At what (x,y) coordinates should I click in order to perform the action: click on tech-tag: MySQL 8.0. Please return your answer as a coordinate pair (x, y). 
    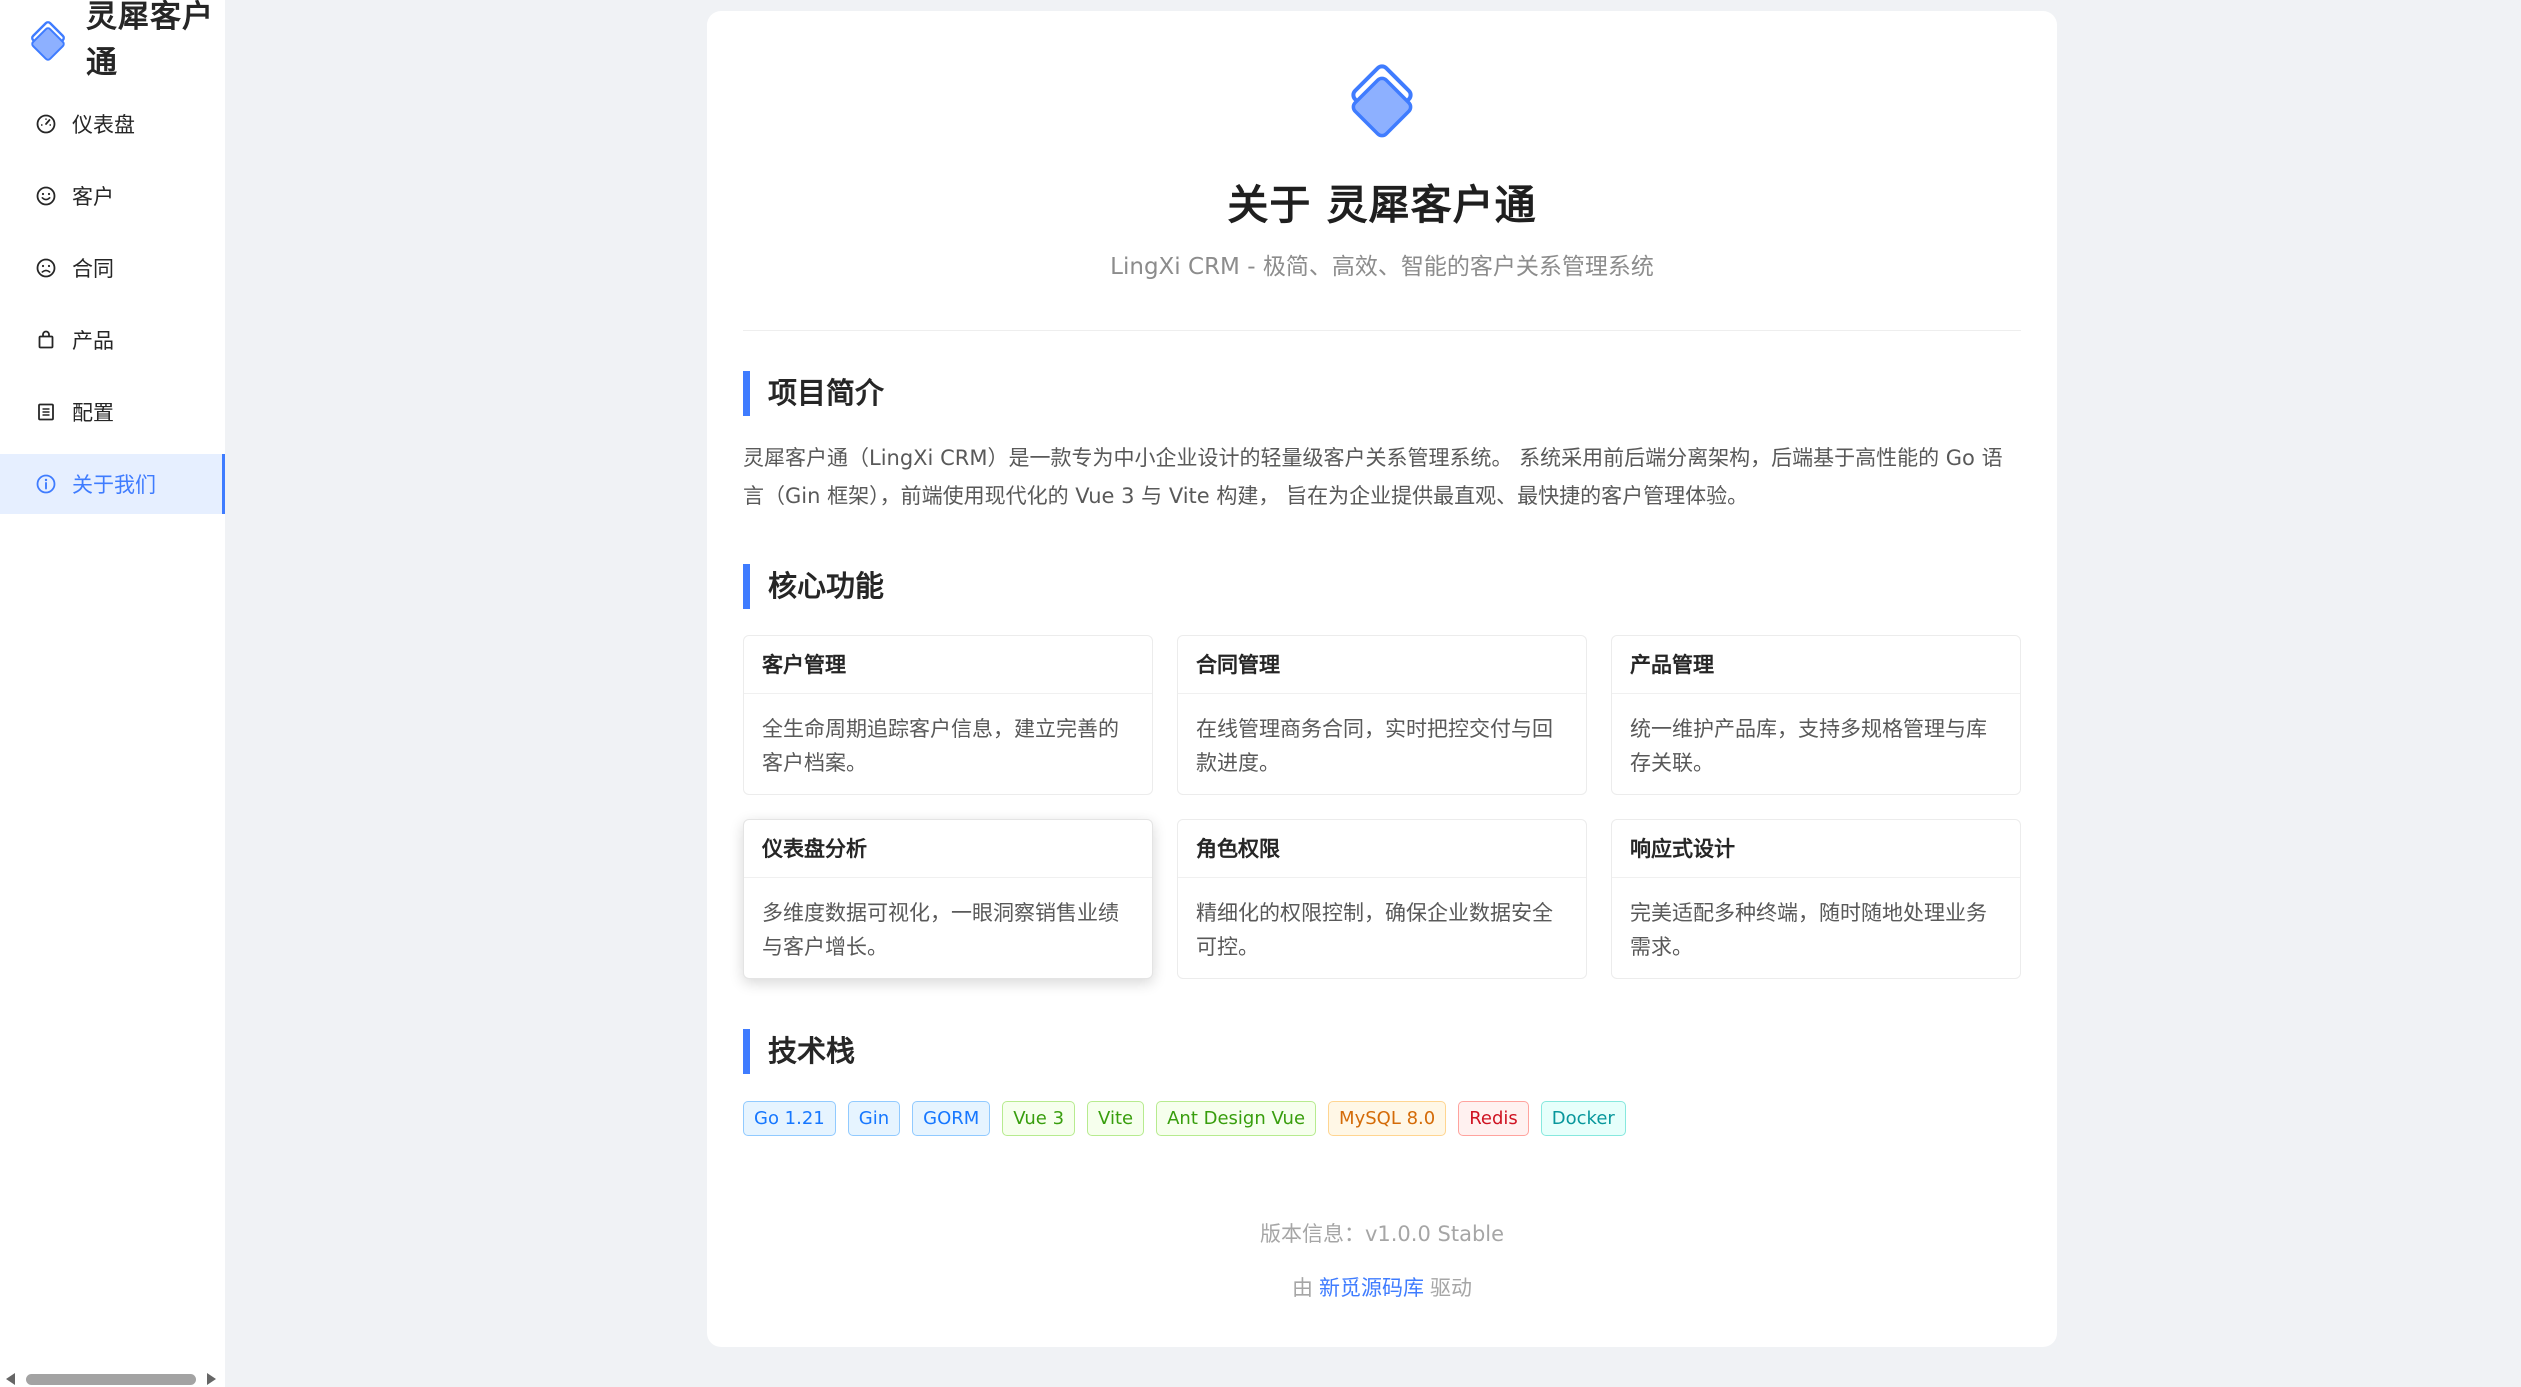
    Looking at the image, I should click on (1387, 1118).